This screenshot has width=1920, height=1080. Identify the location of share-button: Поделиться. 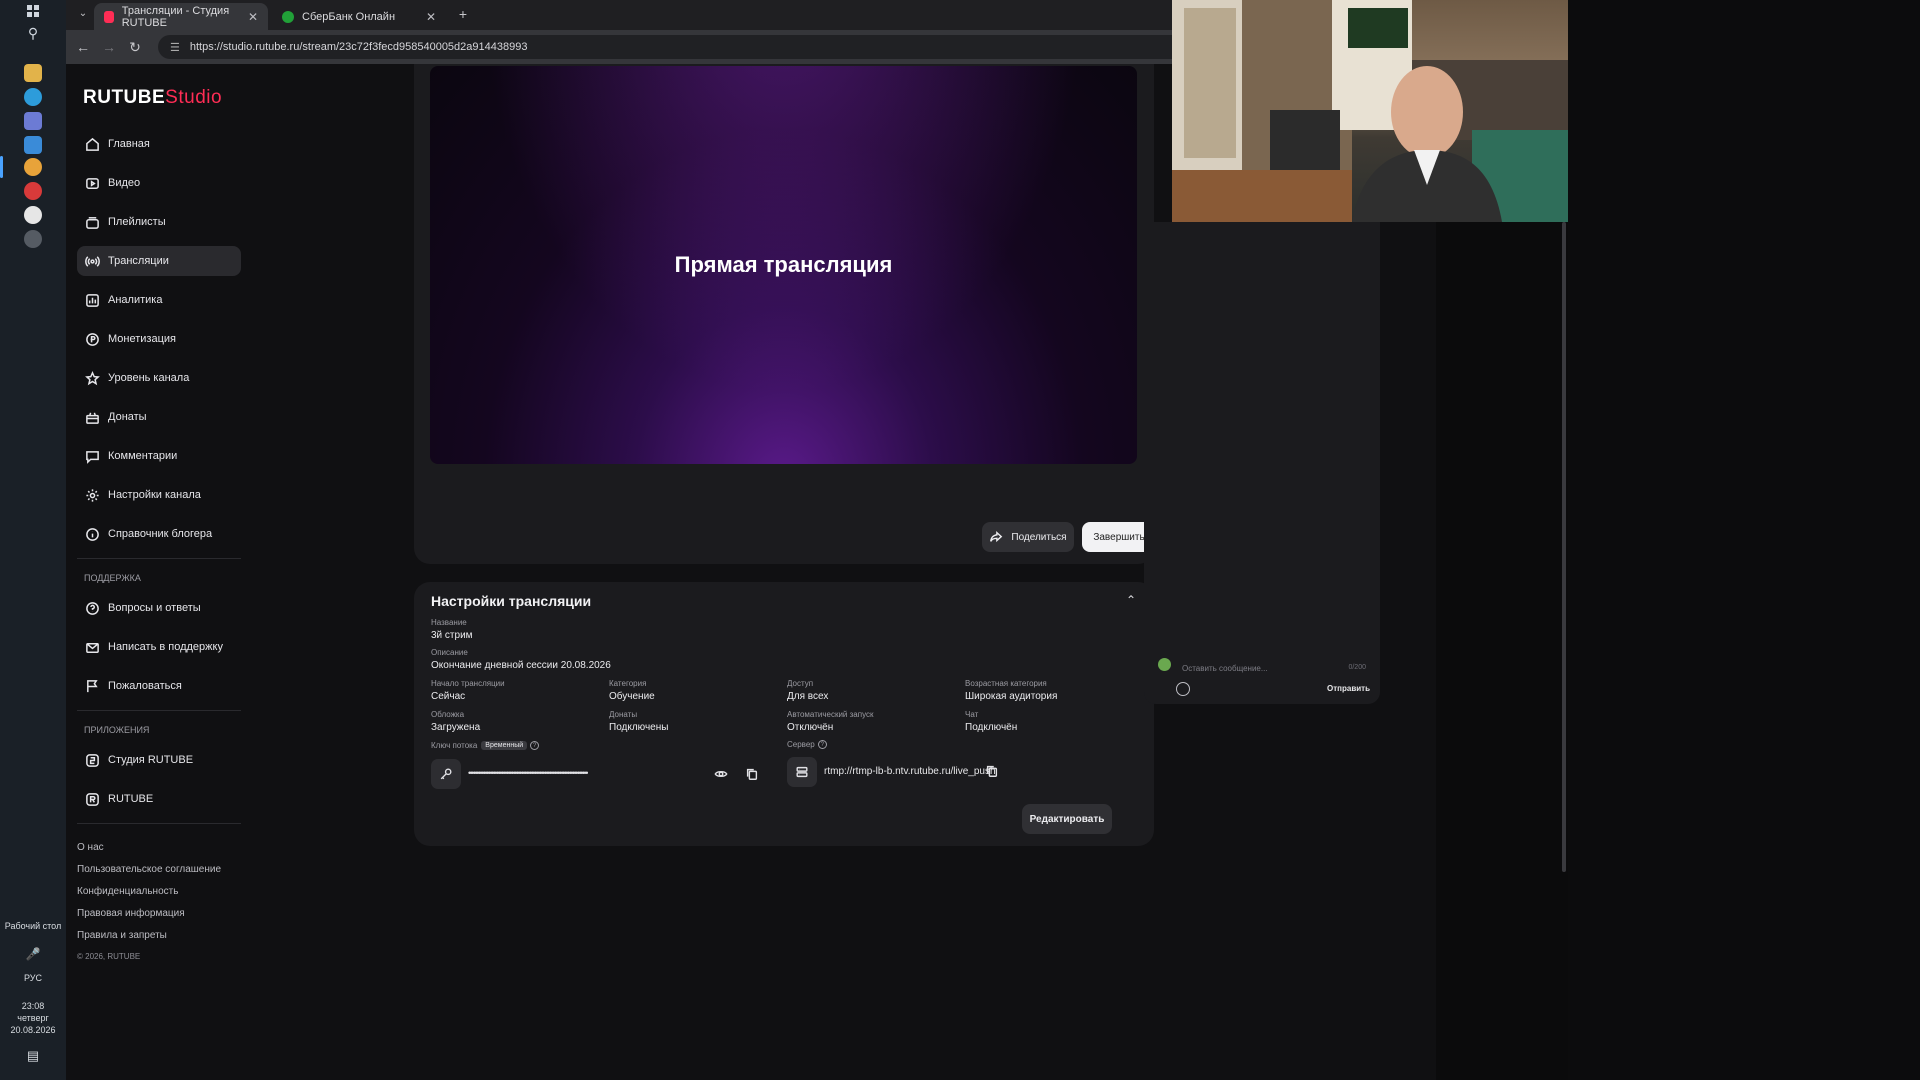
(1028, 537).